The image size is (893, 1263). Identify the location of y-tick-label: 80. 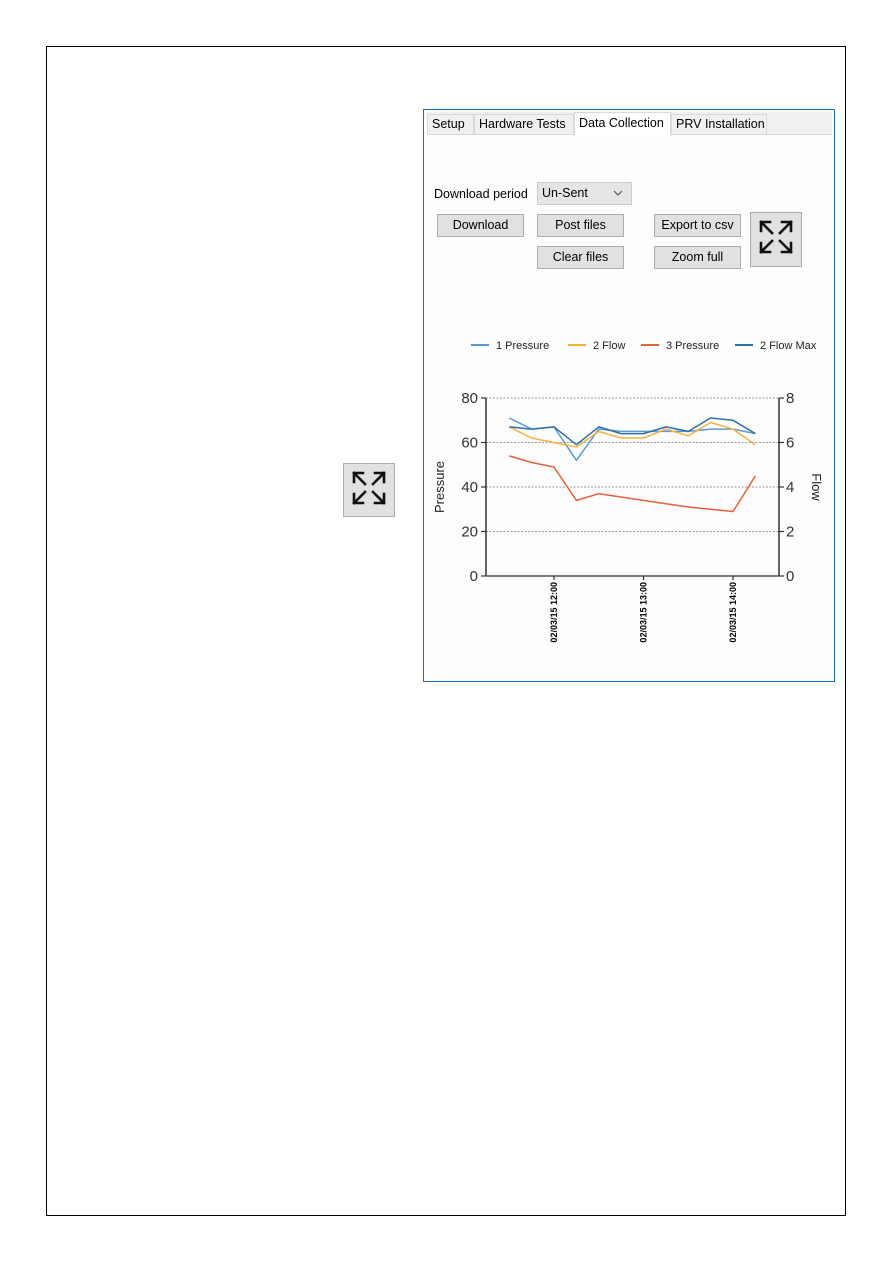
(469, 398).